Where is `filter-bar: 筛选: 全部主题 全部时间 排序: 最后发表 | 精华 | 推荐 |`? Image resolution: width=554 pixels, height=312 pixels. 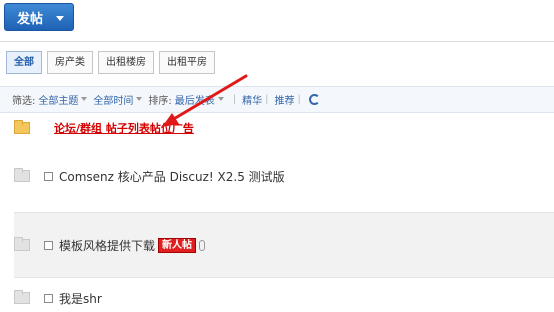 filter-bar: 筛选: 全部主题 全部时间 排序: 最后发表 | 精华 | 推荐 | is located at coordinates (277, 99).